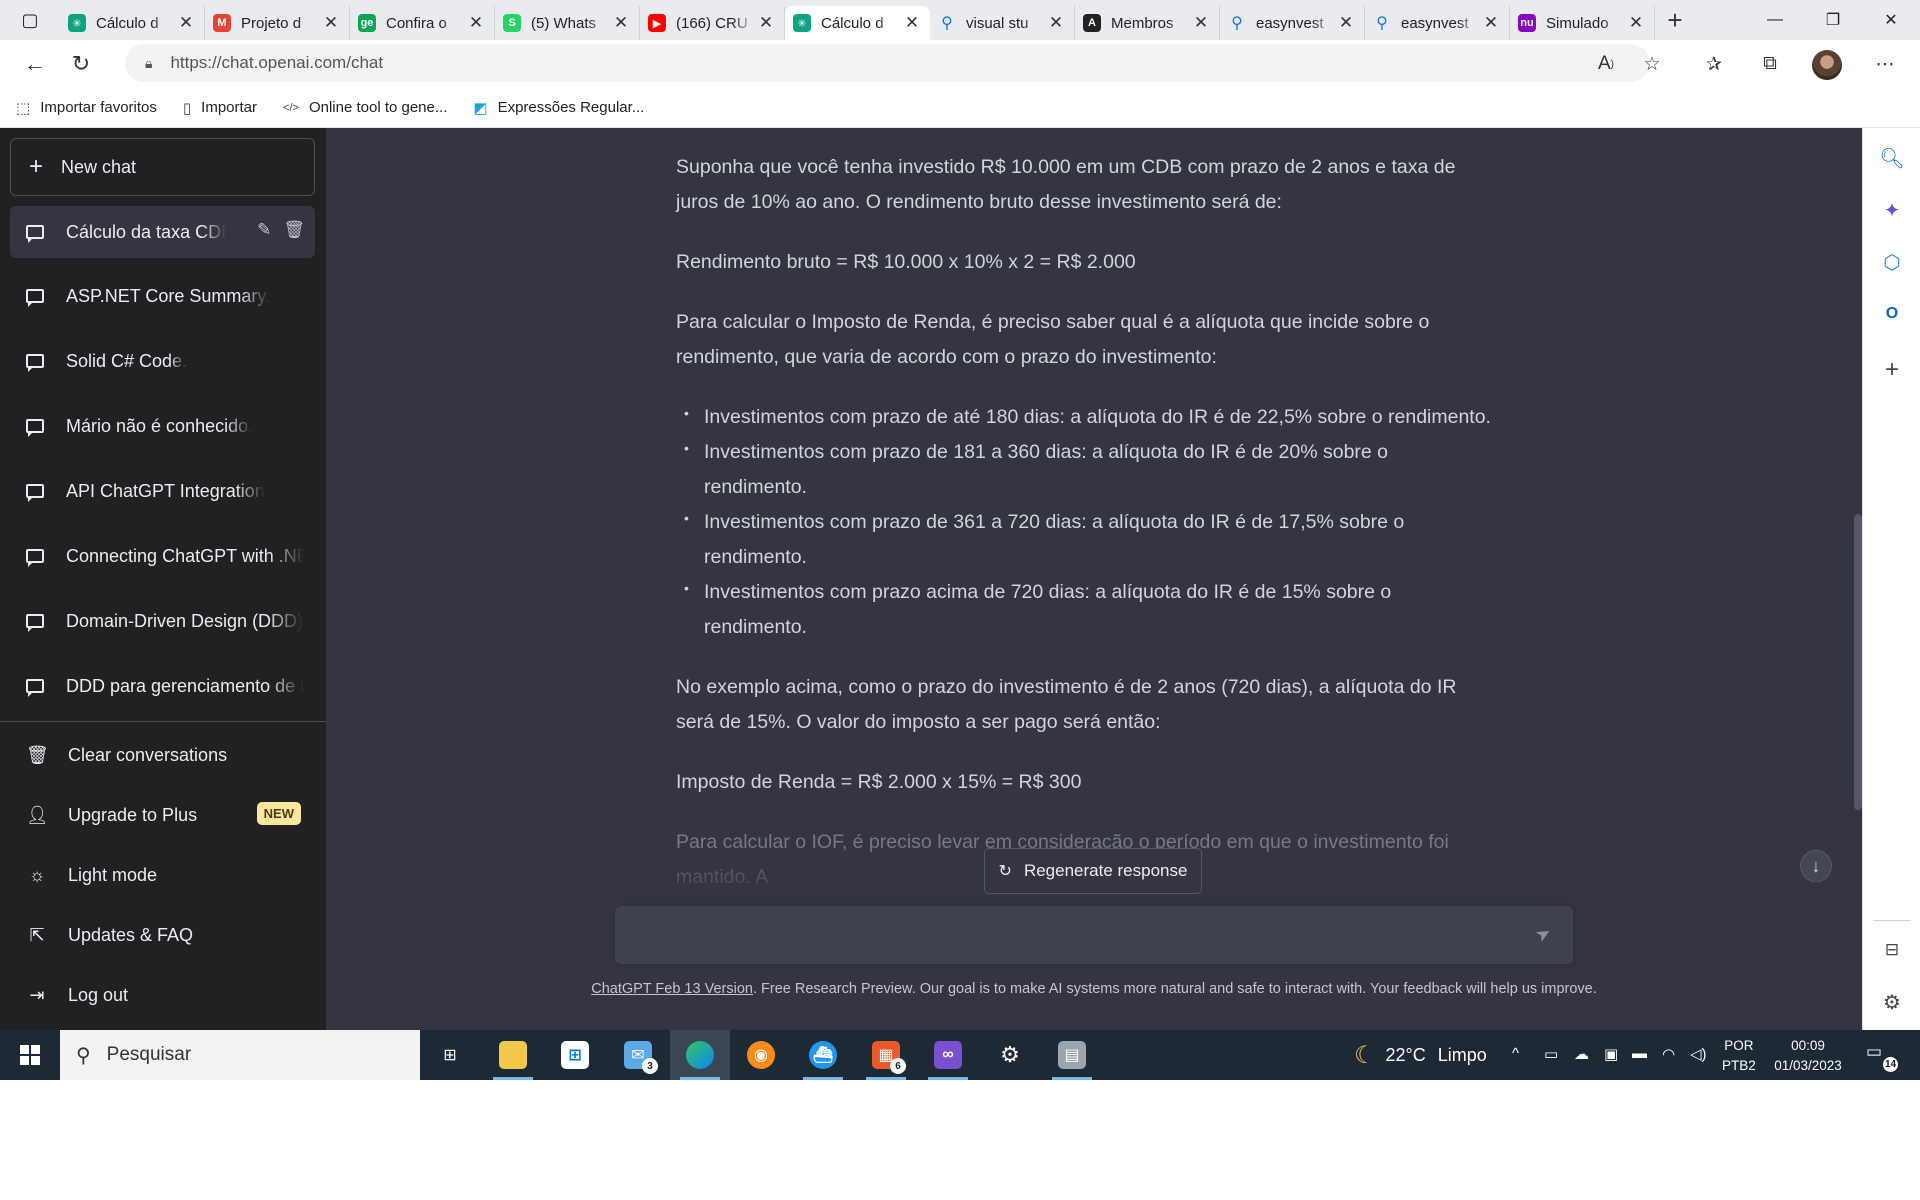  What do you see at coordinates (1698, 1054) in the screenshot?
I see `volume-icon: ◁)` at bounding box center [1698, 1054].